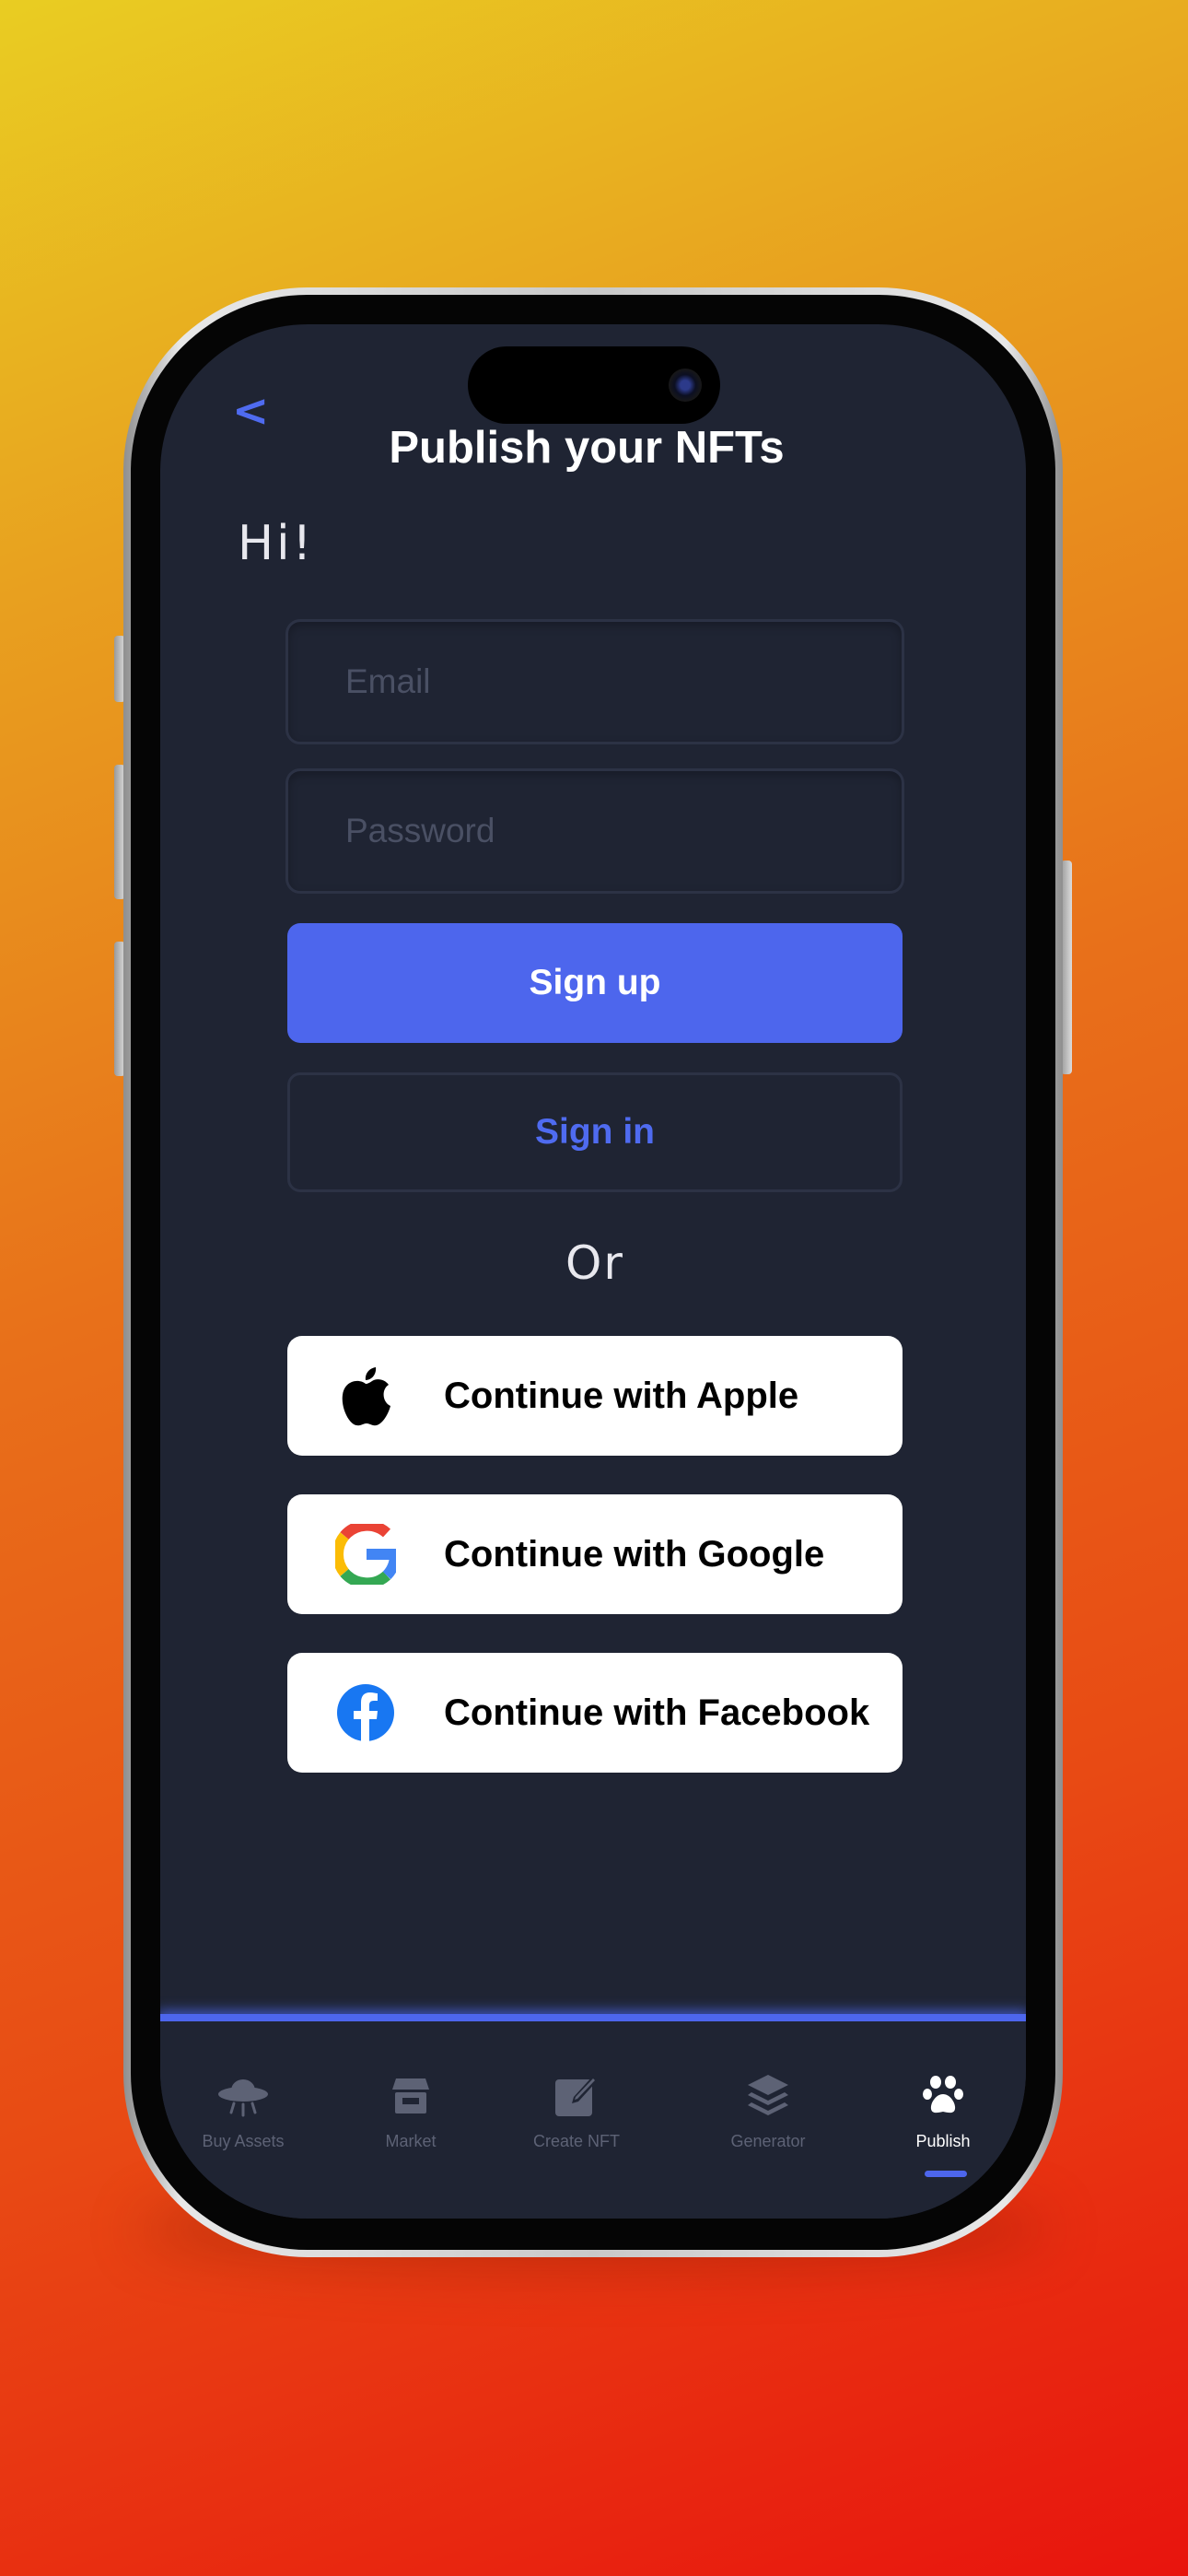  What do you see at coordinates (411, 2095) in the screenshot?
I see `store-icon` at bounding box center [411, 2095].